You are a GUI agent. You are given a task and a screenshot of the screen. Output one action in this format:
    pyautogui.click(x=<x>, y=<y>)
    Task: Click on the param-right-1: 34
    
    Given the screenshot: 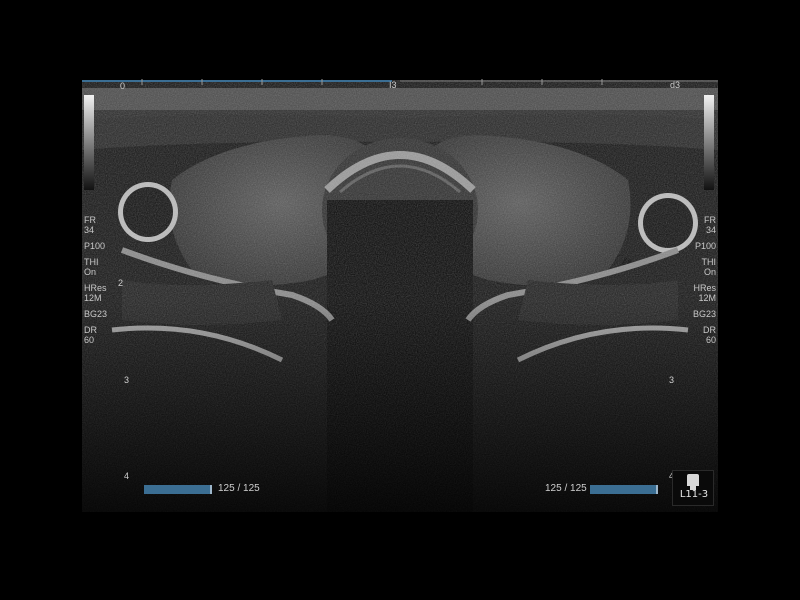 What is the action you would take?
    pyautogui.click(x=710, y=230)
    